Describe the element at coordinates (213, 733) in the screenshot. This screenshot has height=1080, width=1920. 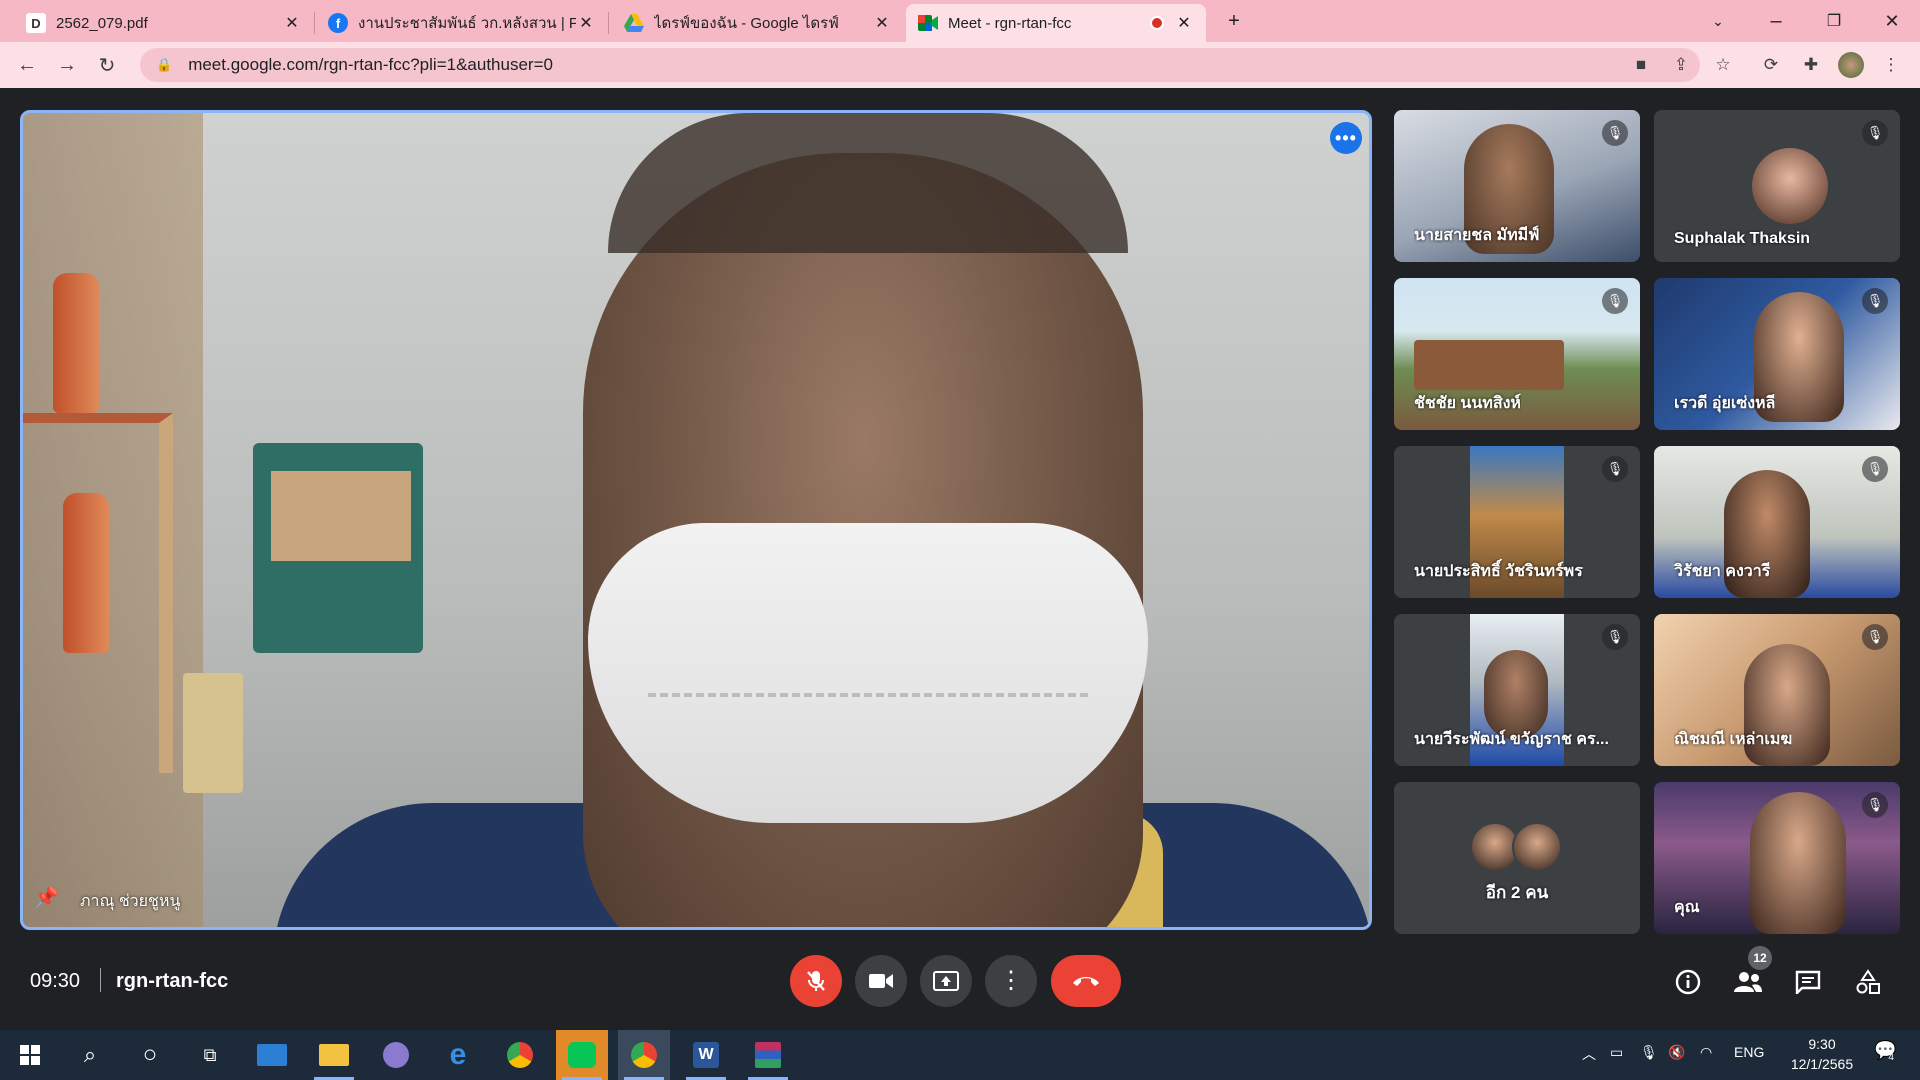
I see `background-switch` at that location.